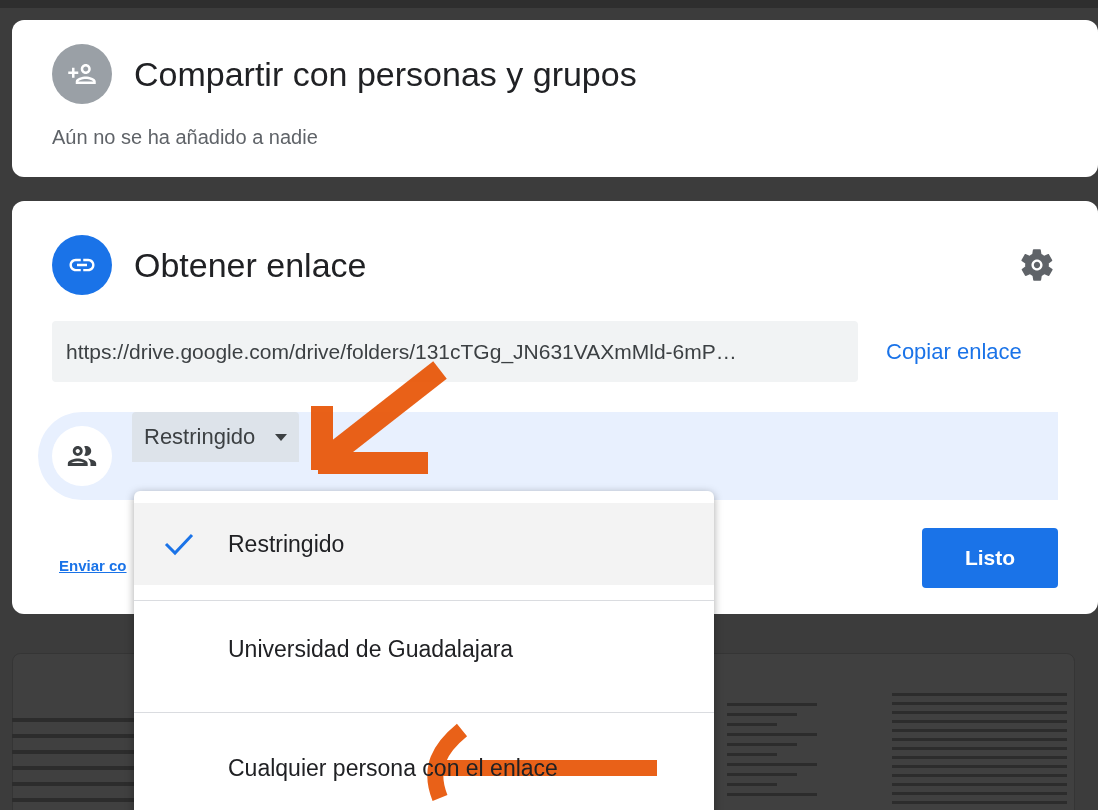 The height and width of the screenshot is (810, 1098). Describe the element at coordinates (1037, 265) in the screenshot. I see `settings-icon` at that location.